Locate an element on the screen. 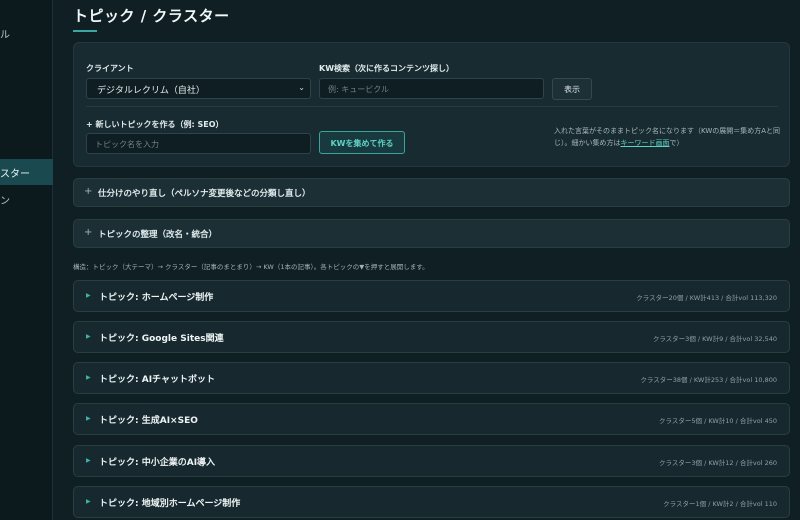 Image resolution: width=800 pixels, height=520 pixels. topic-stats: クラスター5個 / KW計10 / 合計vol 450 is located at coordinates (718, 421).